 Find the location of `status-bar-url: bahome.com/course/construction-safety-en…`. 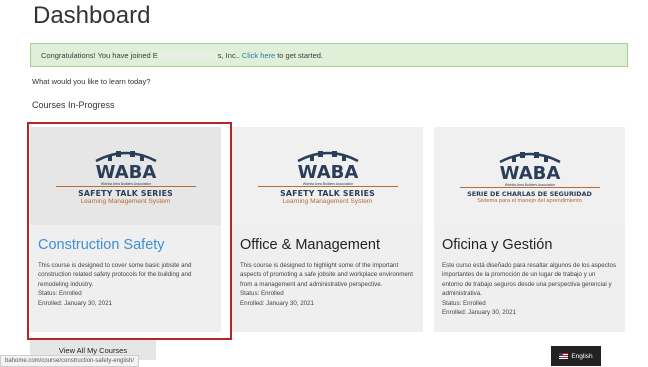

status-bar-url: bahome.com/course/construction-safety-en… is located at coordinates (70, 361).